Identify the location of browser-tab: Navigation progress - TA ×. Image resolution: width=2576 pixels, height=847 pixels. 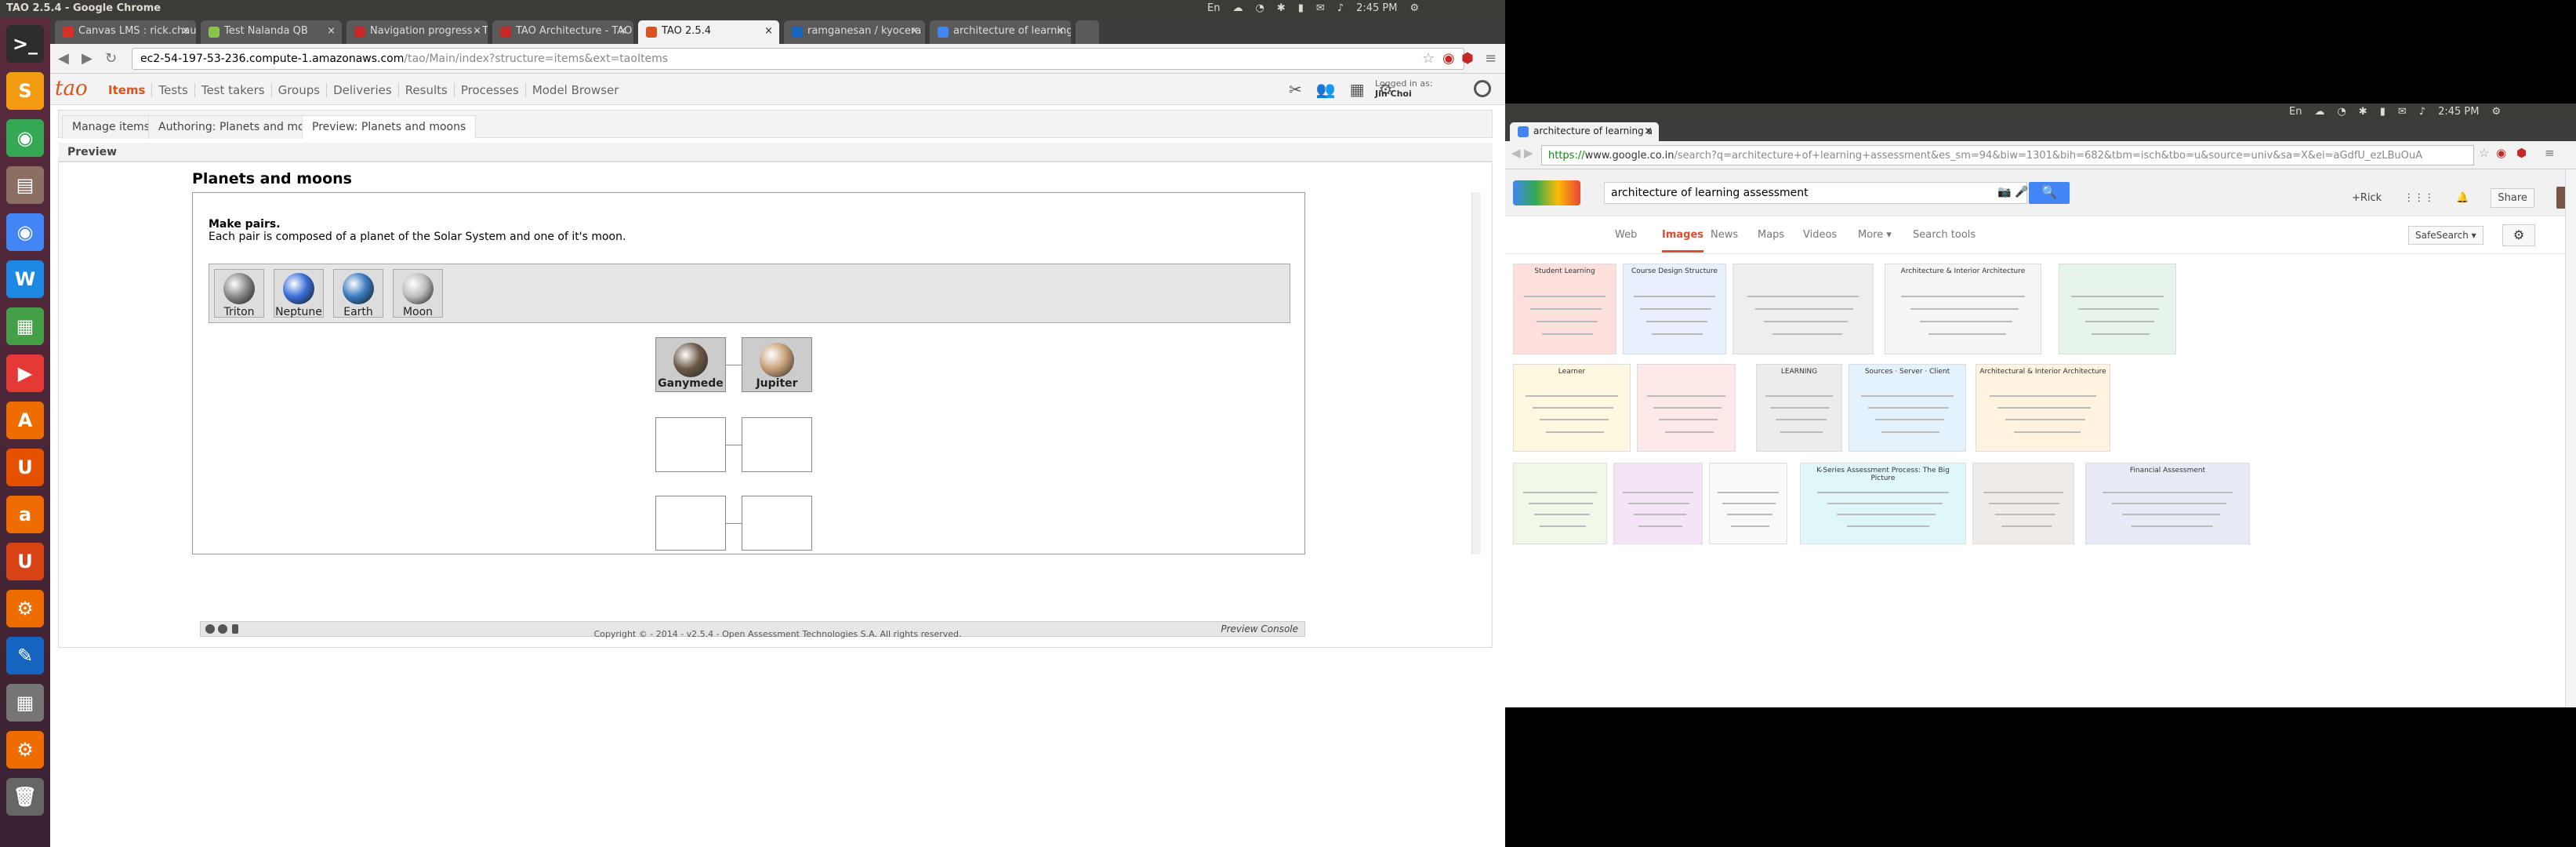
(417, 32).